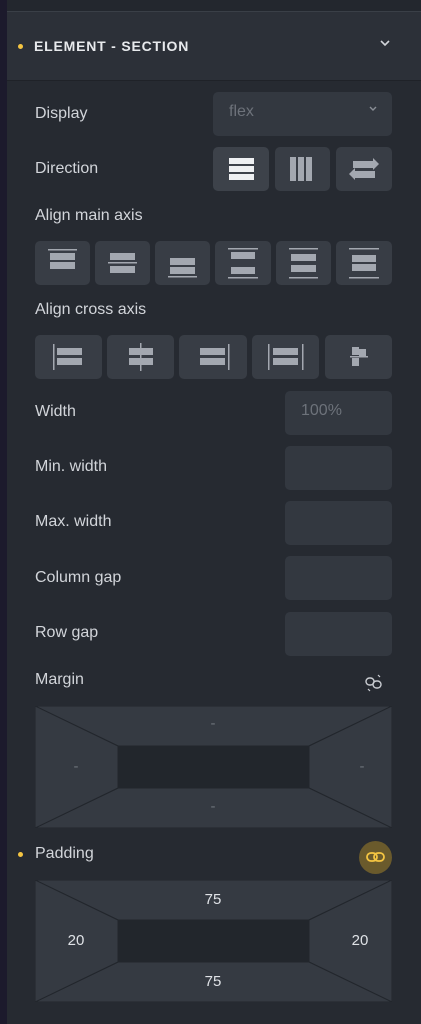  What do you see at coordinates (321, 410) in the screenshot?
I see `width-input-placeholder: 100%` at bounding box center [321, 410].